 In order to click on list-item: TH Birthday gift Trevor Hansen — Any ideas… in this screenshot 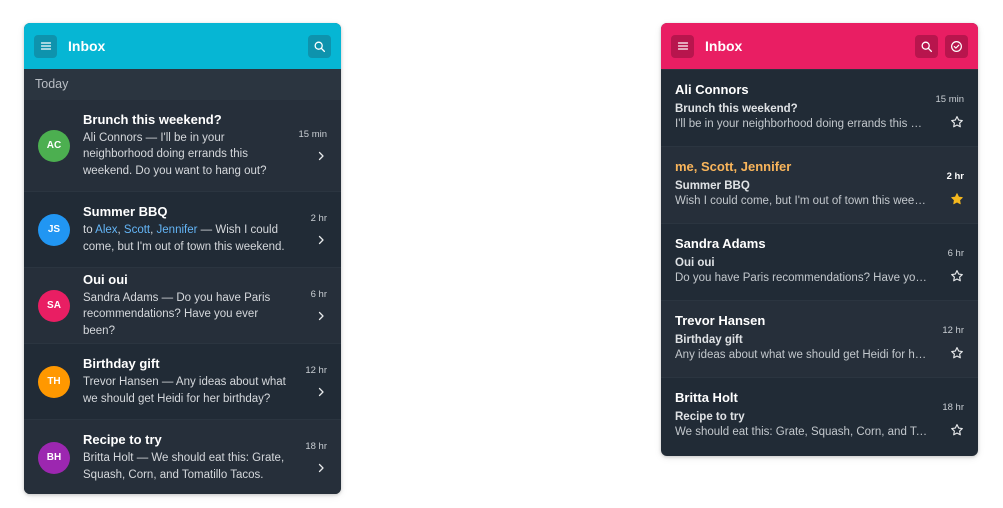, I will do `click(182, 381)`.